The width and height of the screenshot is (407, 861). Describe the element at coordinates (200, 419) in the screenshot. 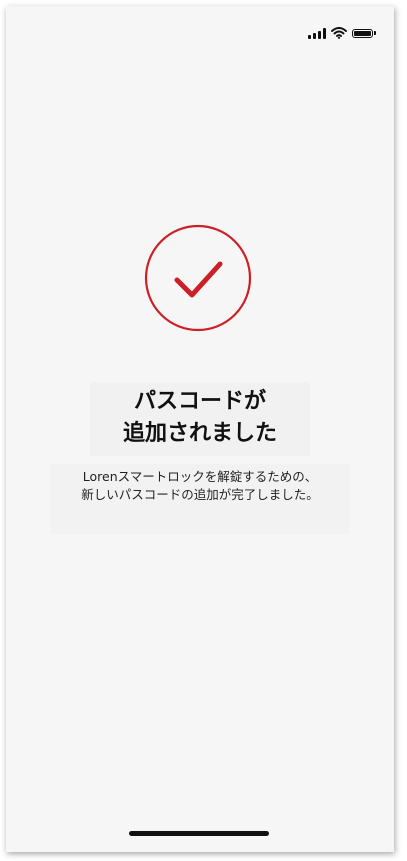

I see `success-title: パスコードが 追加されました` at that location.